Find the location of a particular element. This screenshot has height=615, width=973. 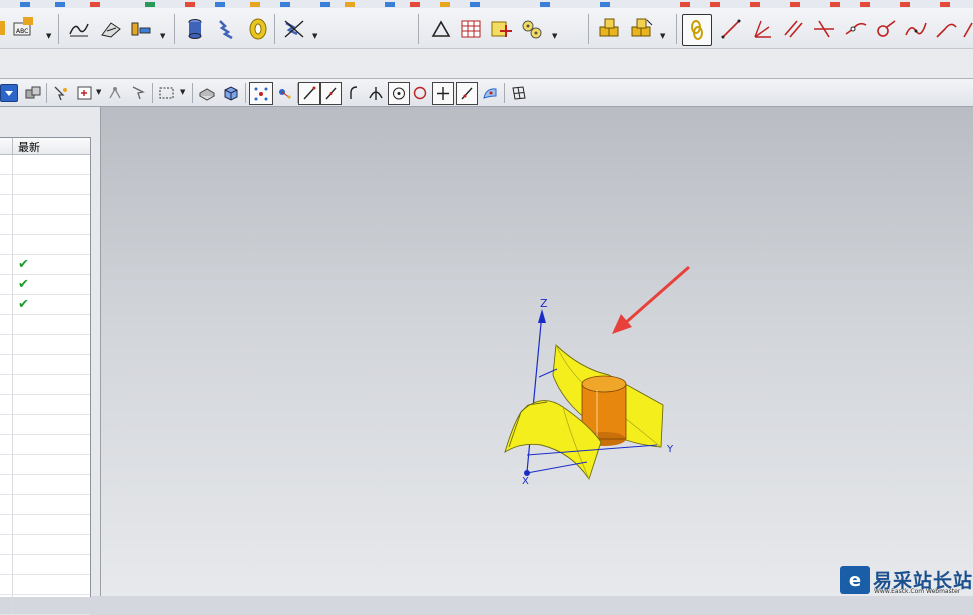

column-header-latest: 最新 is located at coordinates (29, 147).